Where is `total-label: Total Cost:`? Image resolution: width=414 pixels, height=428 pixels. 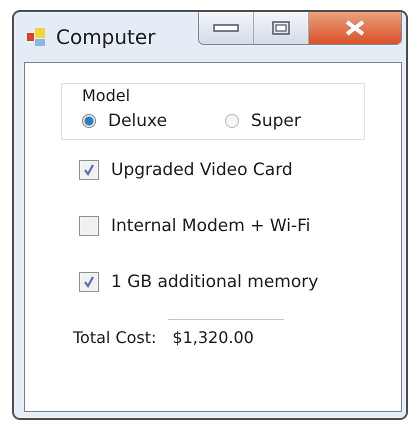
total-label: Total Cost: is located at coordinates (114, 337).